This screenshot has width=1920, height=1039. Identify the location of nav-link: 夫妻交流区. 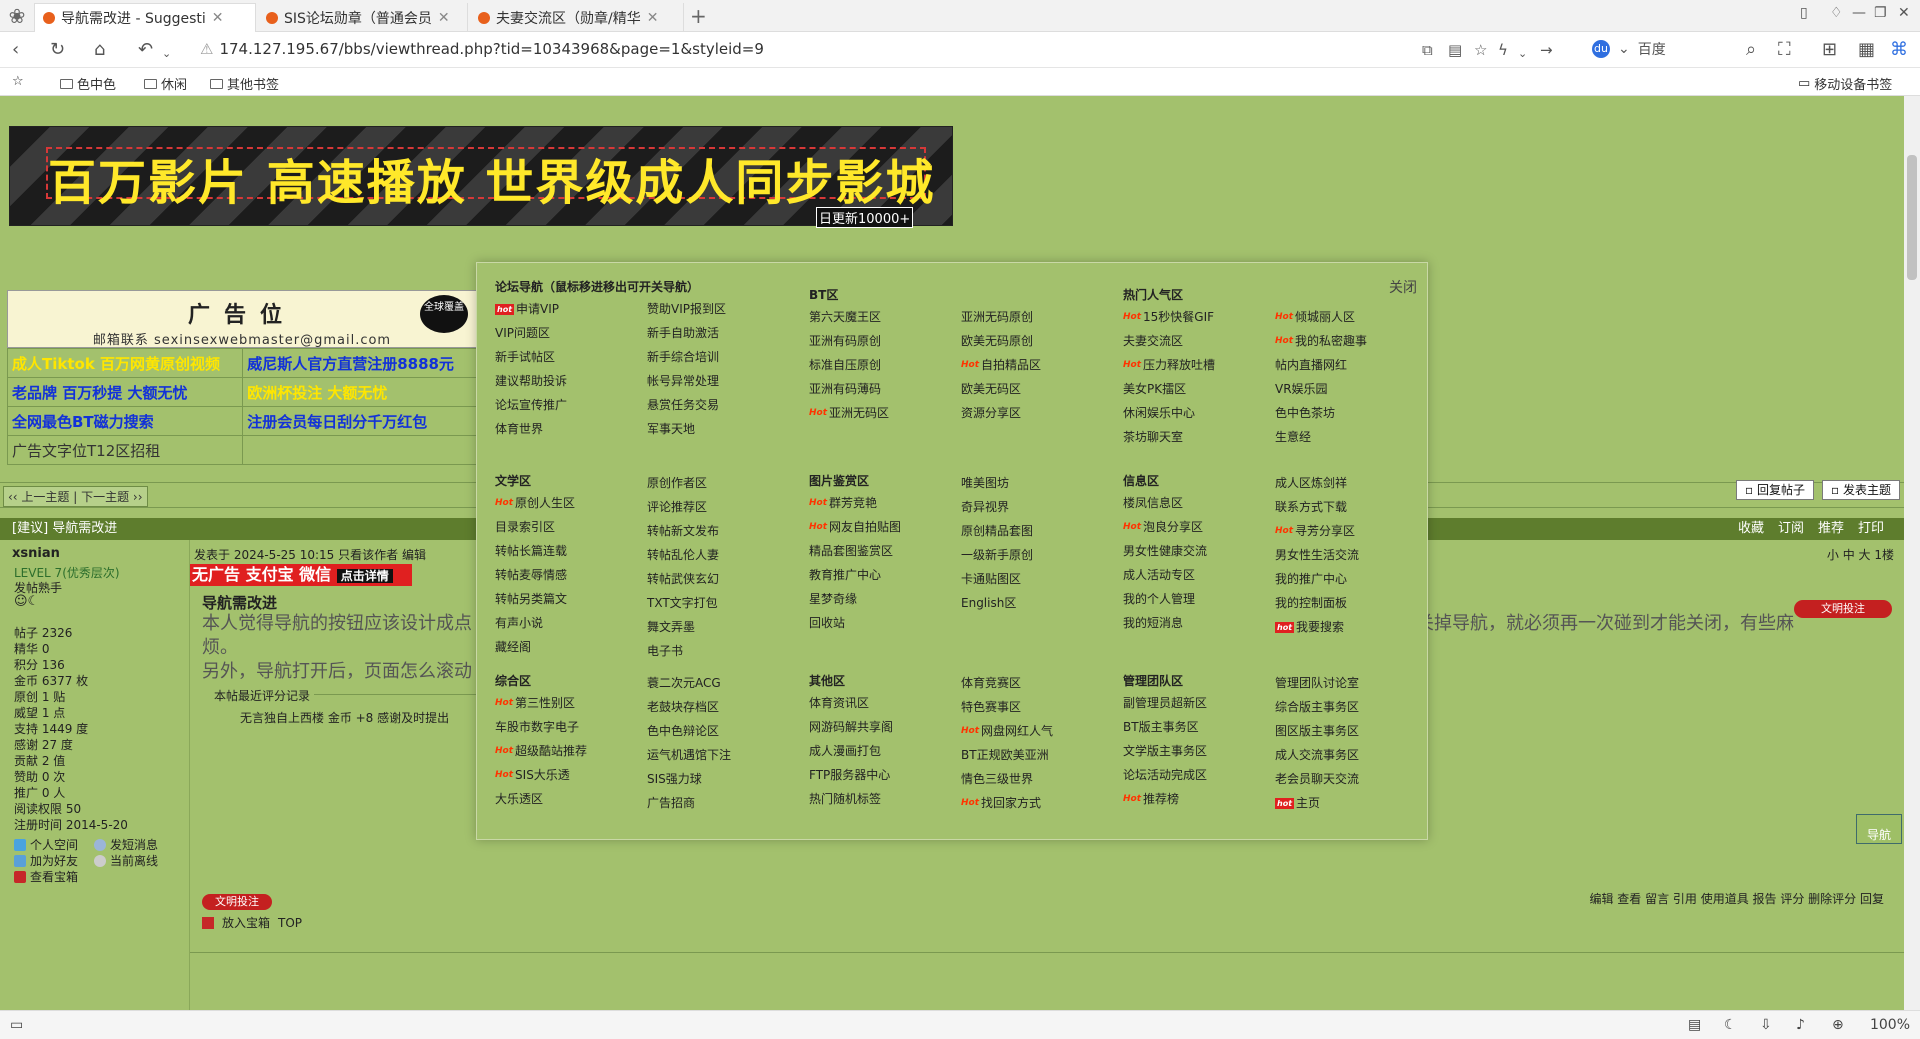
(1169, 341).